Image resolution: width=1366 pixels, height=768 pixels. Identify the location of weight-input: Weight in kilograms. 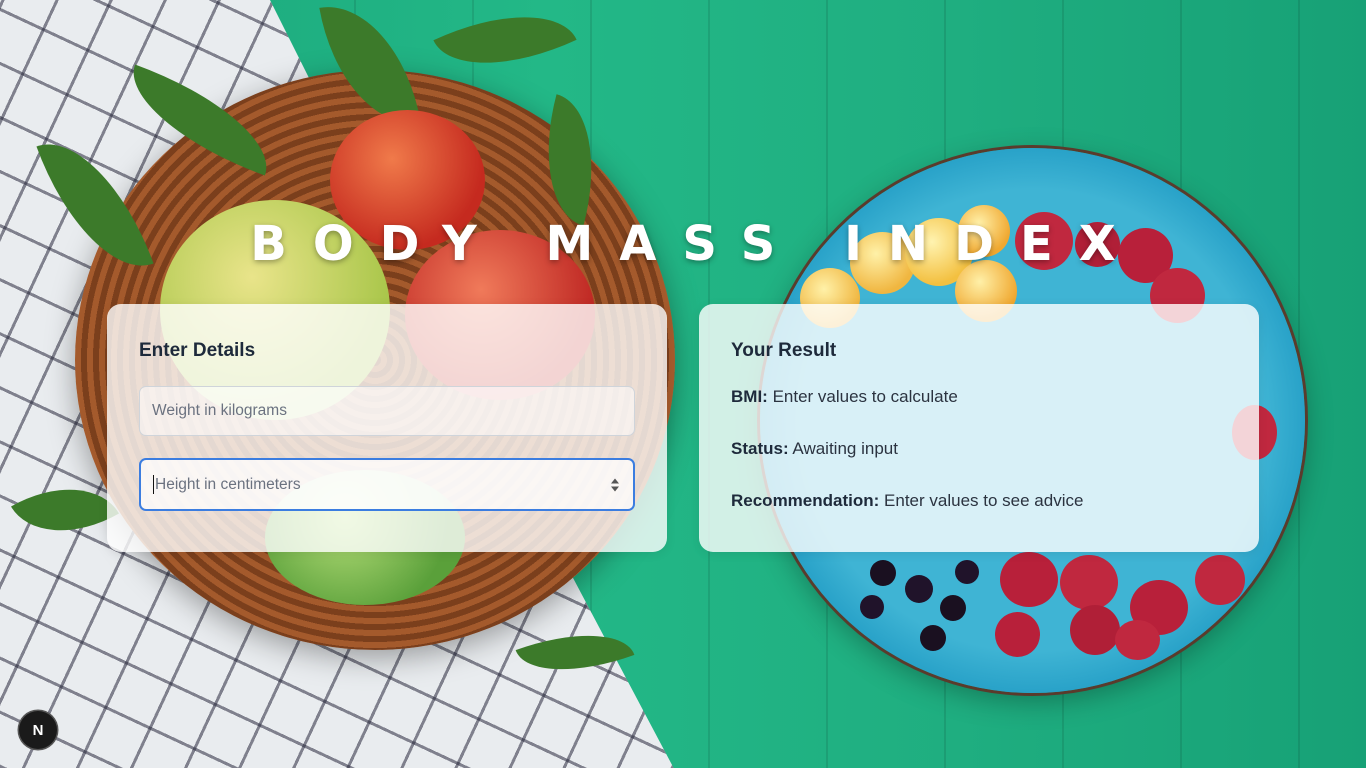
(387, 411).